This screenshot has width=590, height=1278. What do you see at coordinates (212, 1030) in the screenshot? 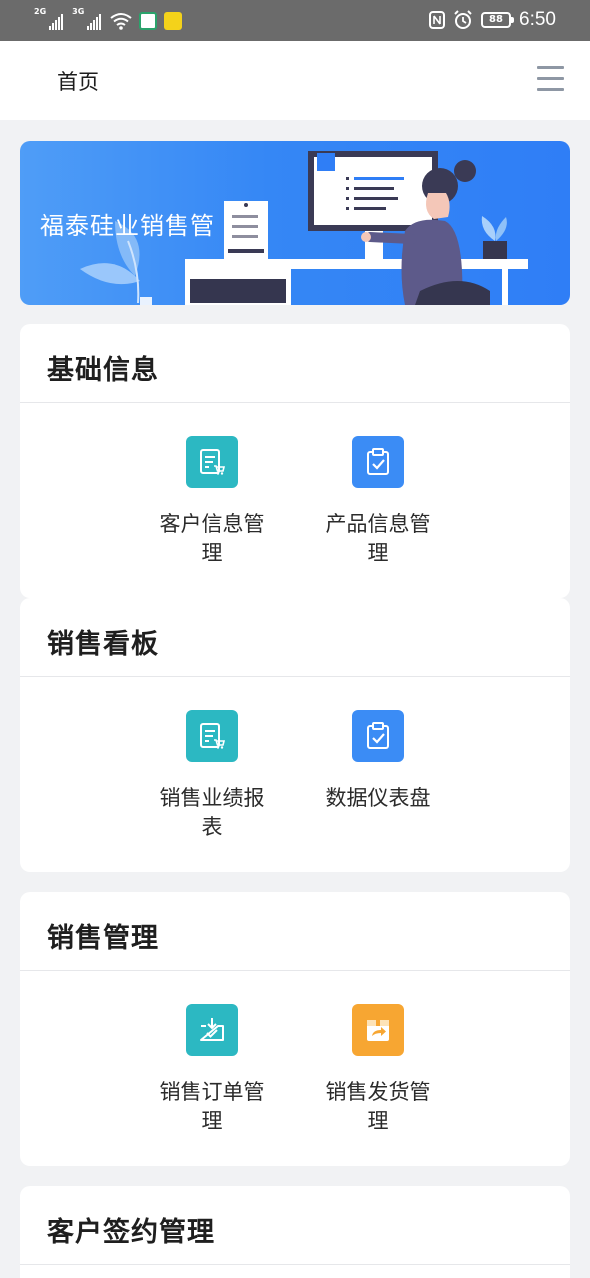
I see `inbox-download-icon` at bounding box center [212, 1030].